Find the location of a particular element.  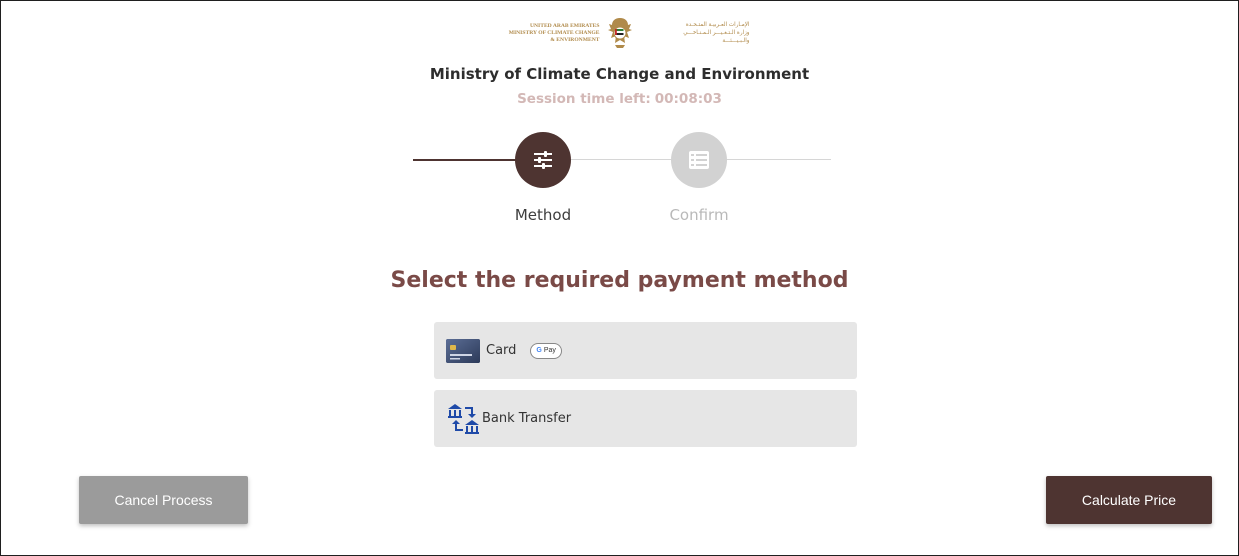

google-pay-badge: G Pay is located at coordinates (546, 350).